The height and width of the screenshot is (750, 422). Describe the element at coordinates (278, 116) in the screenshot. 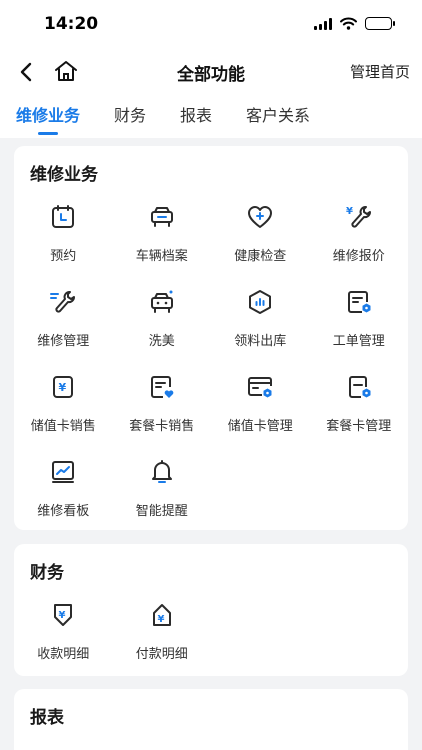

I see `tab-customer-relations: 客户关系` at that location.